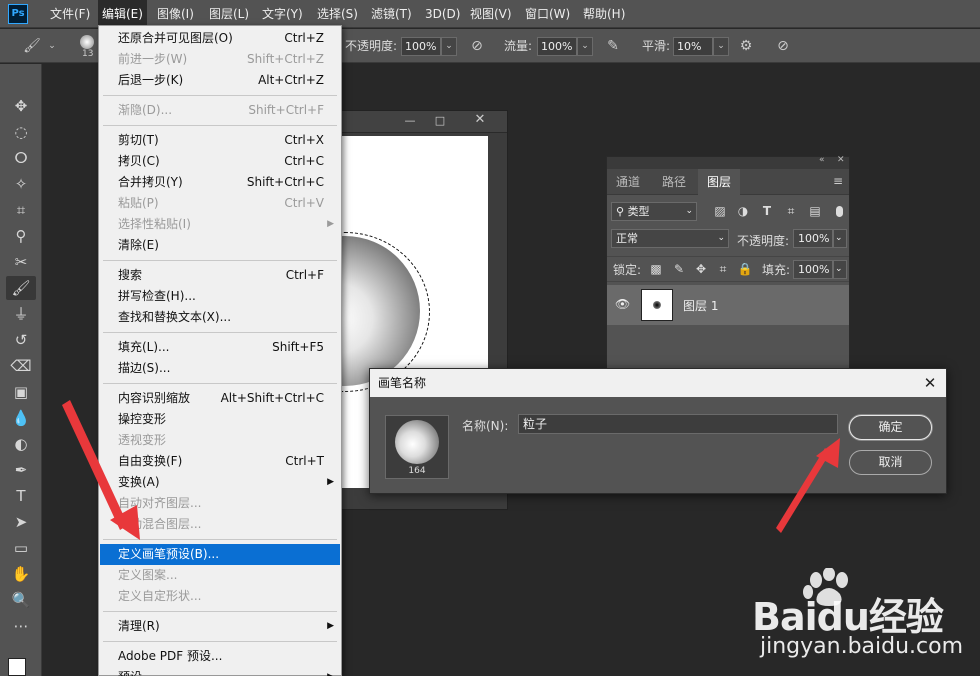  What do you see at coordinates (421, 46) in the screenshot?
I see `opacity-input: 100%` at bounding box center [421, 46].